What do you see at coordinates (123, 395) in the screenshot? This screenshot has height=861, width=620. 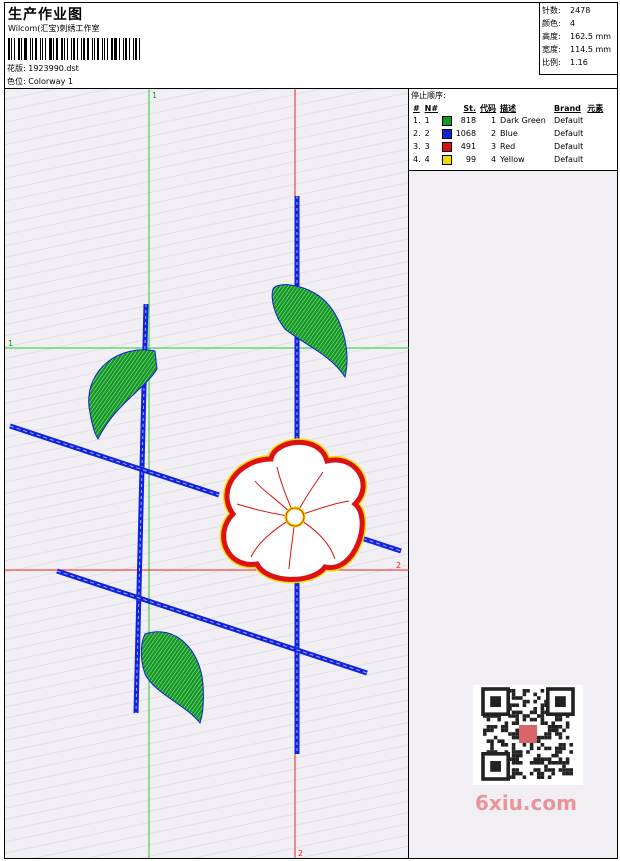 I see `leaf-upper-left` at bounding box center [123, 395].